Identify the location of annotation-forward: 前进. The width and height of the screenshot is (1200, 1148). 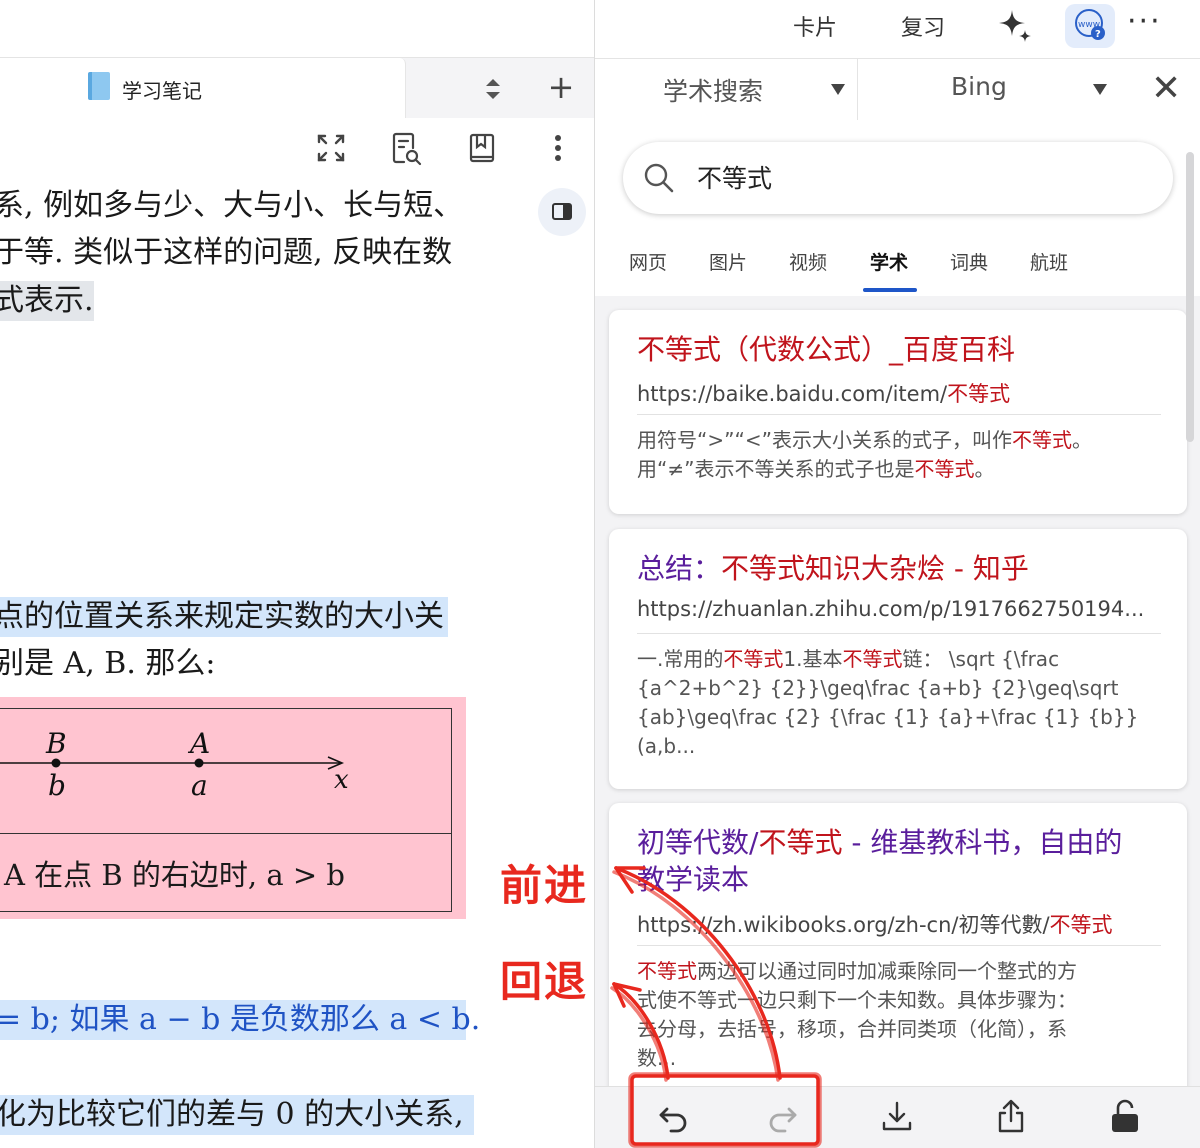
(544, 885).